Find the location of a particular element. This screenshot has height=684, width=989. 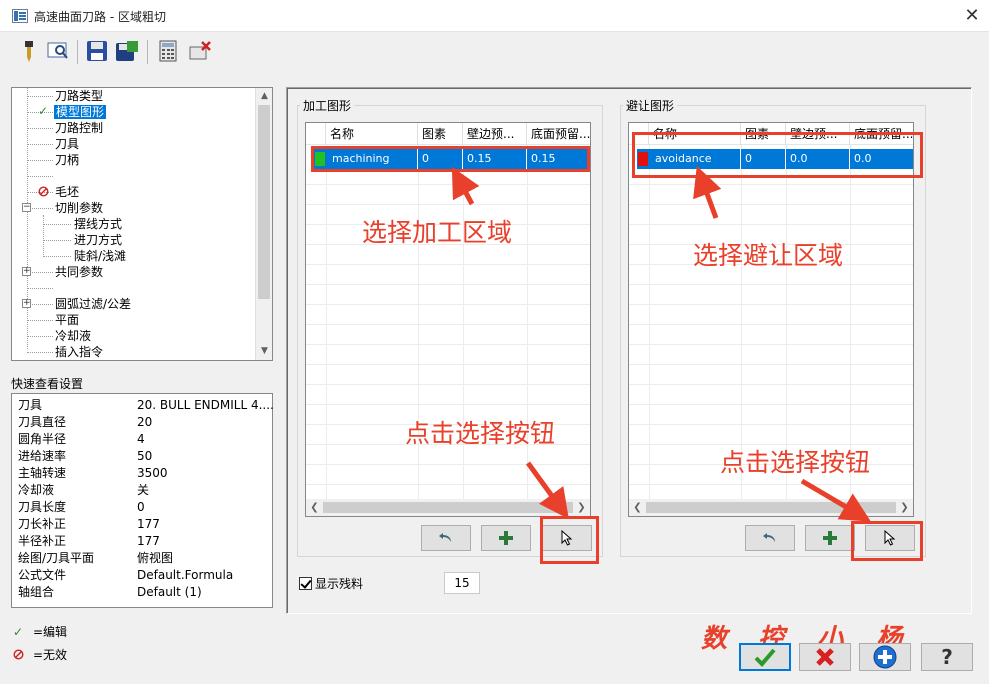

help-button: ? is located at coordinates (947, 657).